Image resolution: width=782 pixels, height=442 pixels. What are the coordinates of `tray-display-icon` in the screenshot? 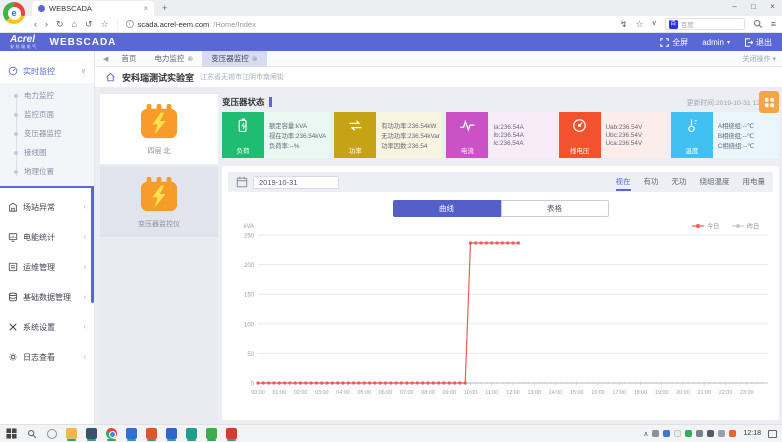 It's located at (711, 433).